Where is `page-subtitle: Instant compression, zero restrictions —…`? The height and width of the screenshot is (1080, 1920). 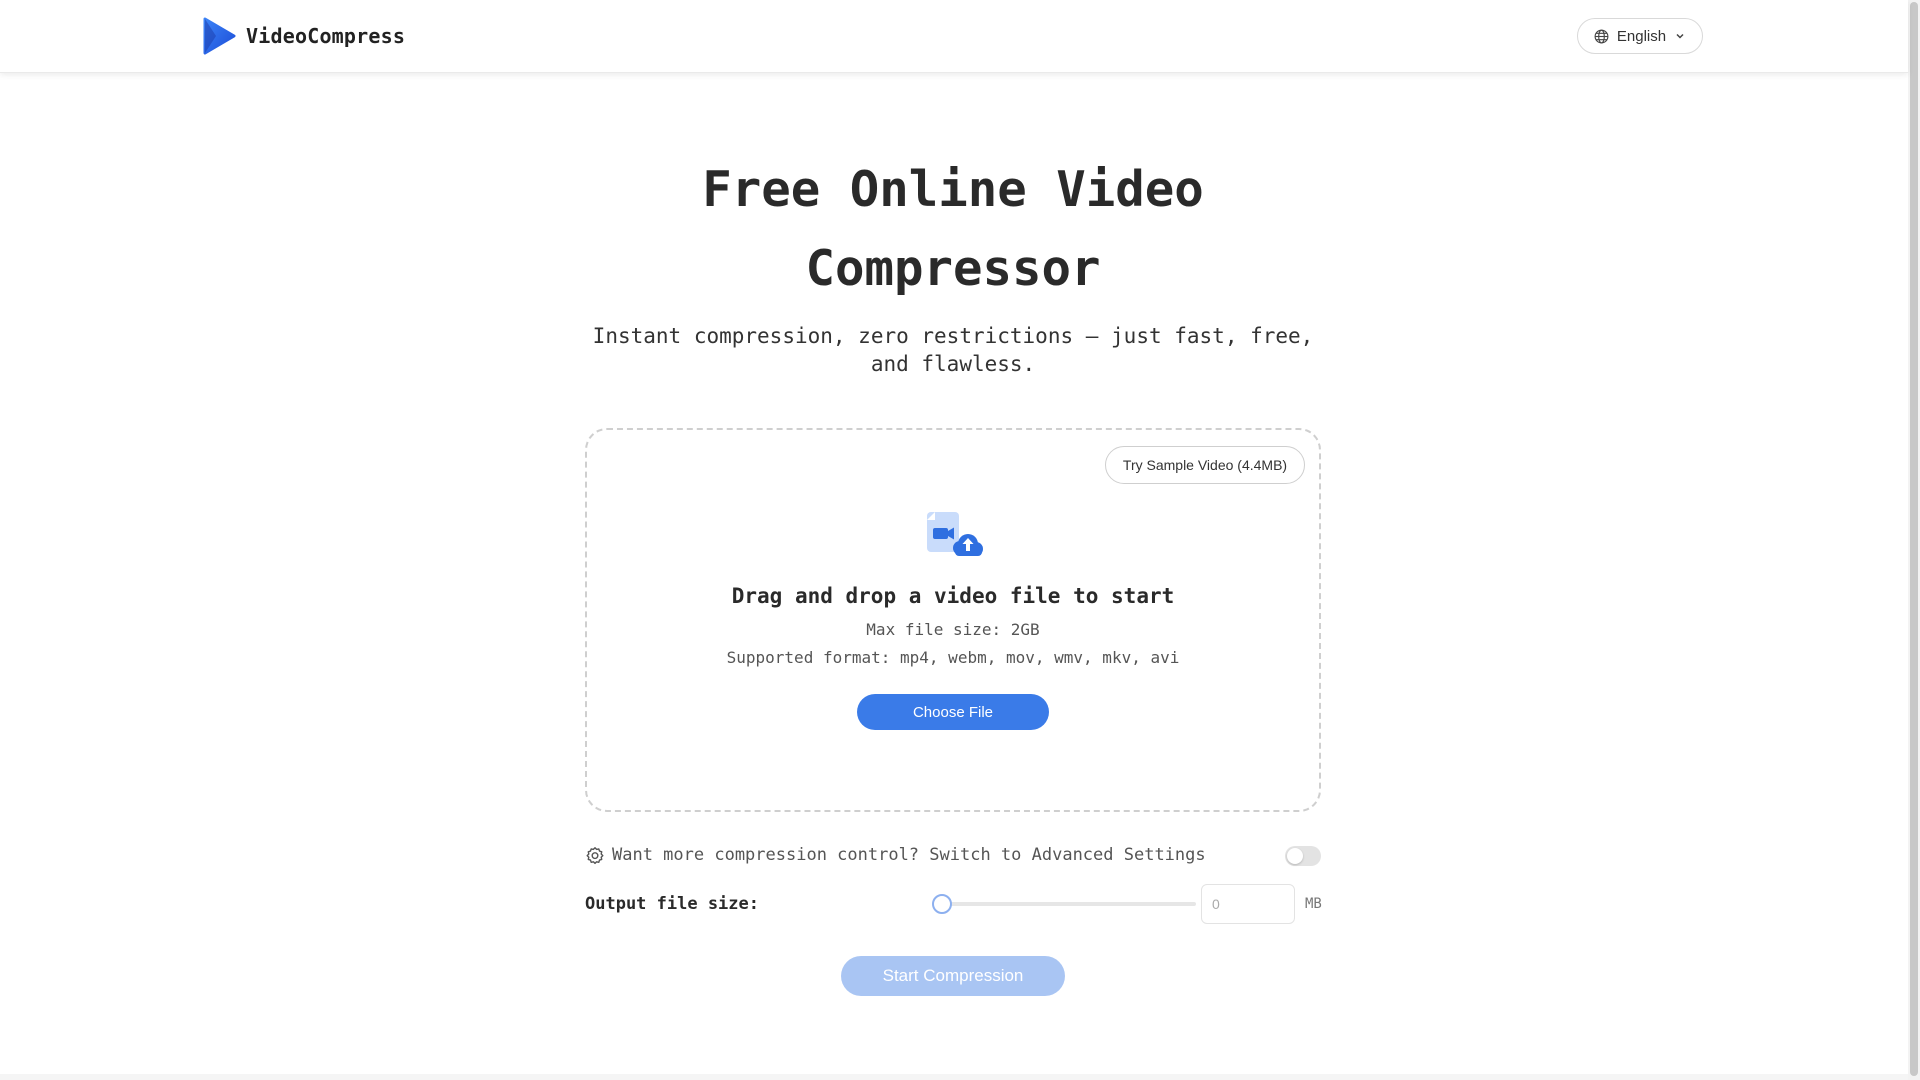 page-subtitle: Instant compression, zero restrictions —… is located at coordinates (953, 350).